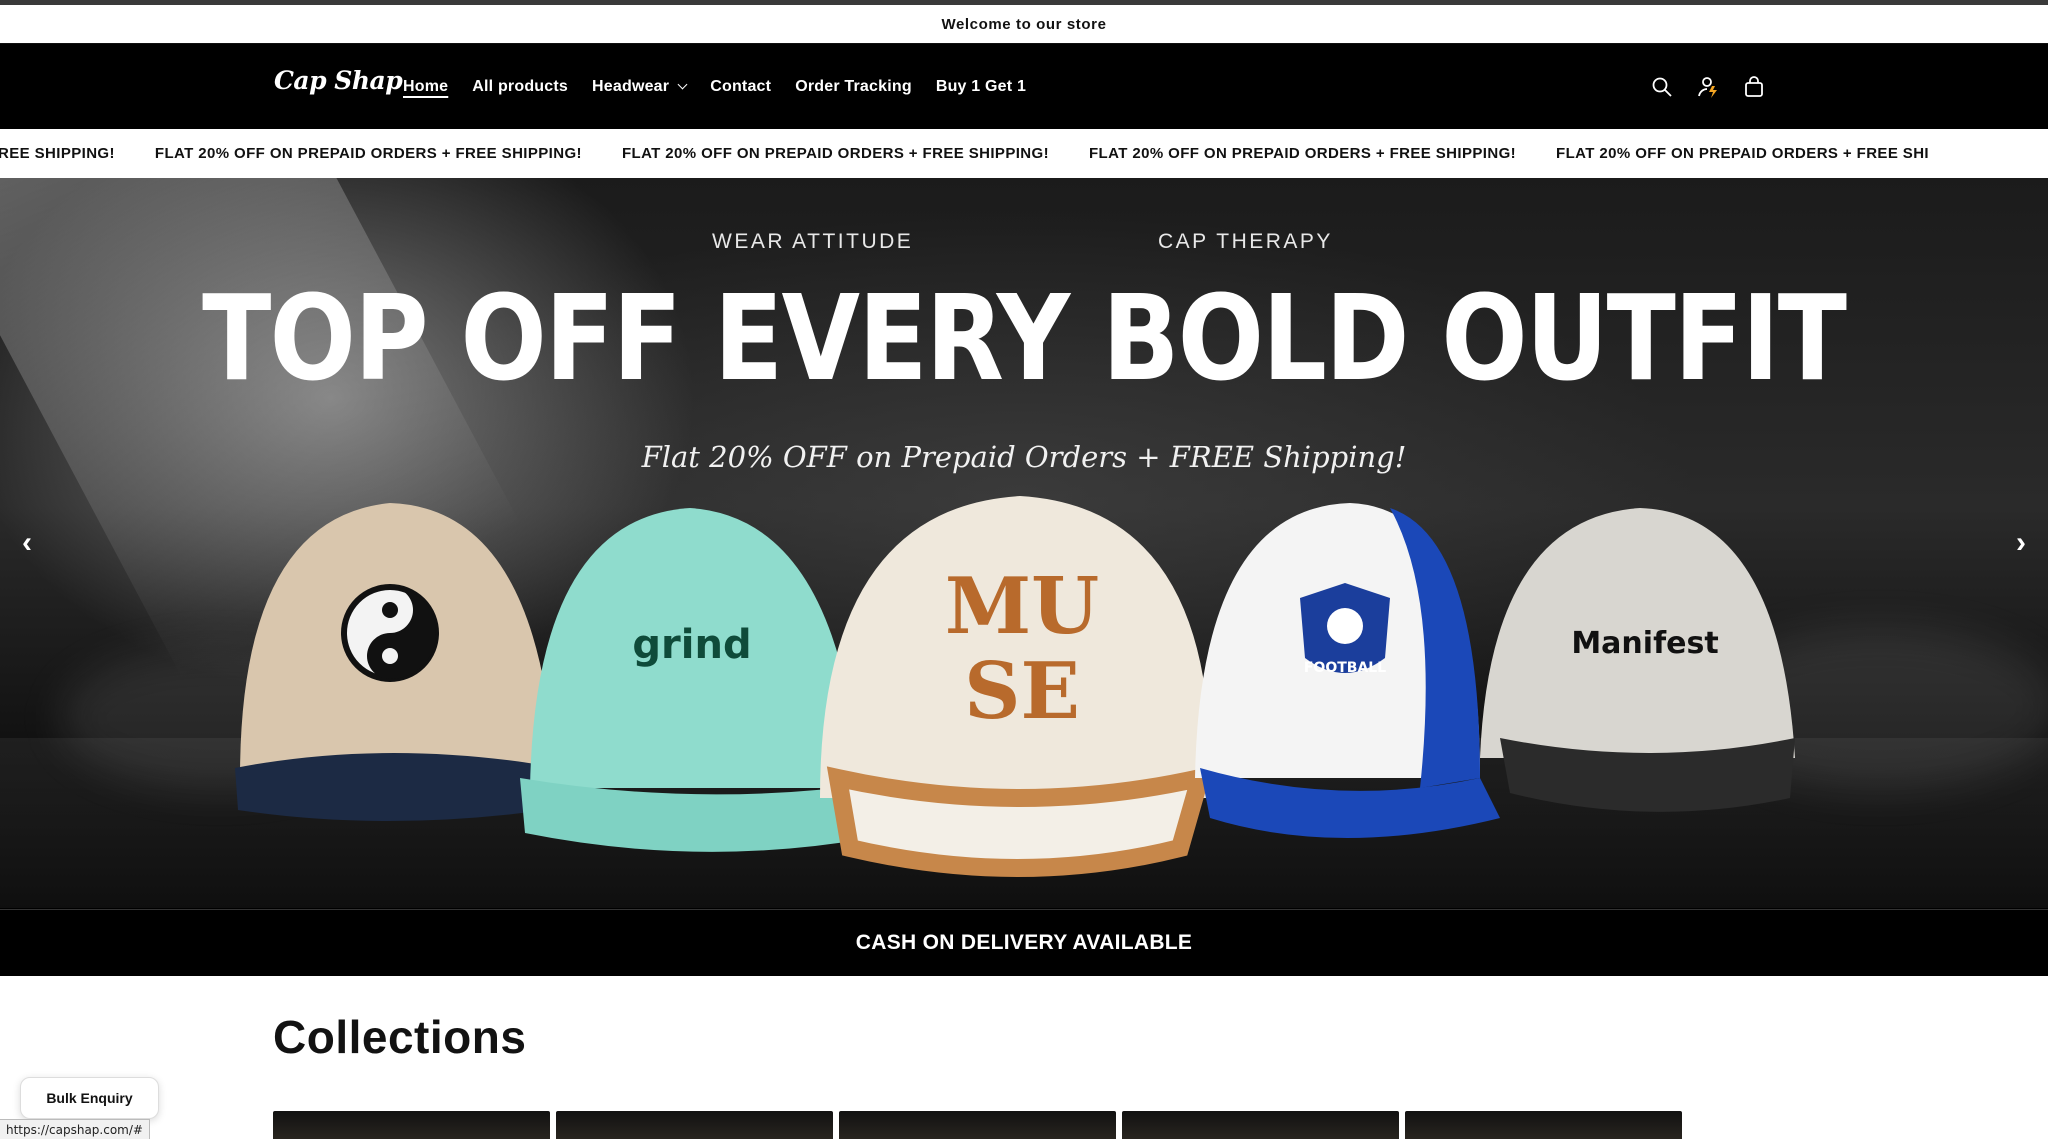 This screenshot has height=1139, width=2048. Describe the element at coordinates (682, 84) in the screenshot. I see `chevron-down-icon` at that location.